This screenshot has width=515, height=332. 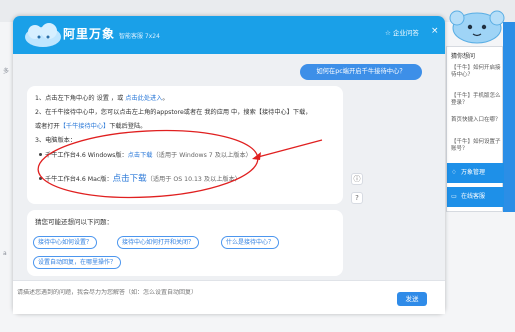 What do you see at coordinates (47, 126) in the screenshot?
I see `answer-text: 或者打开` at bounding box center [47, 126].